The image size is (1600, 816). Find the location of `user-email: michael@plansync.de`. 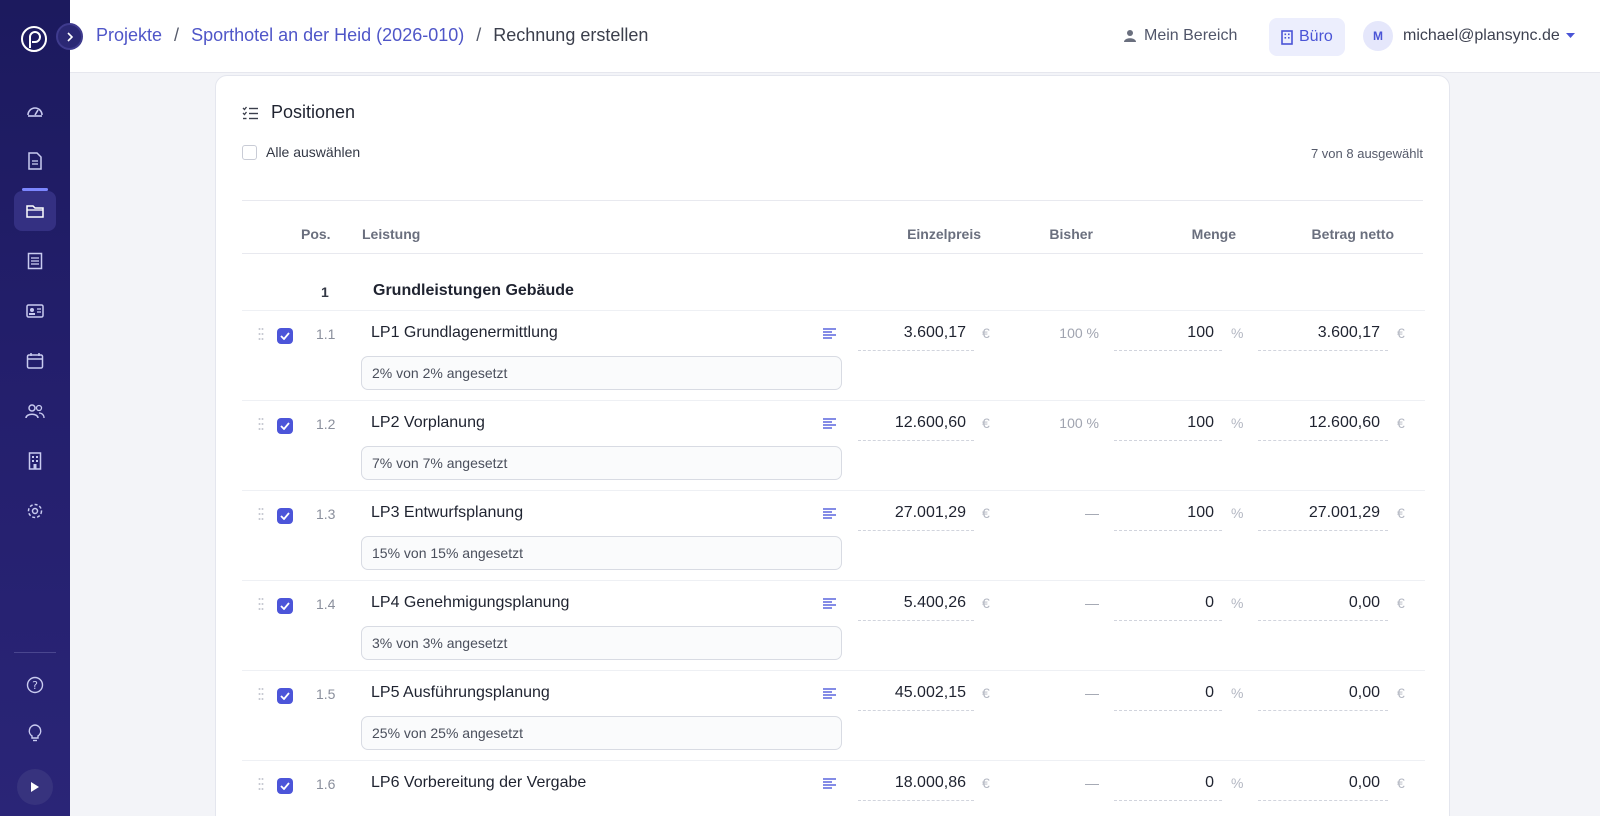

user-email: michael@plansync.de is located at coordinates (1481, 35).